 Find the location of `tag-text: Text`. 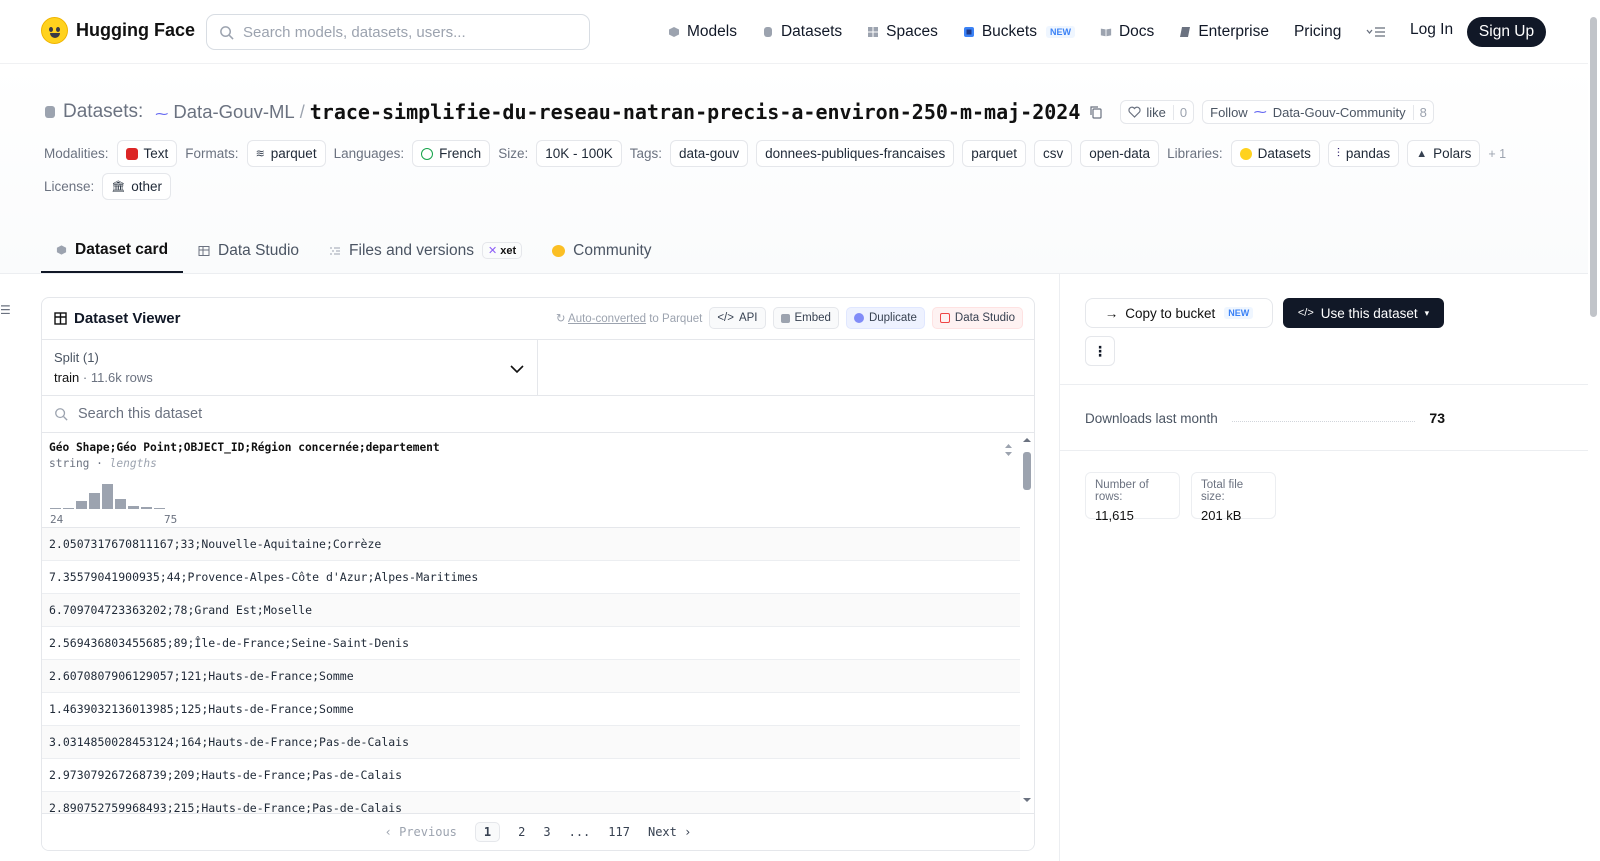

tag-text: Text is located at coordinates (147, 153).